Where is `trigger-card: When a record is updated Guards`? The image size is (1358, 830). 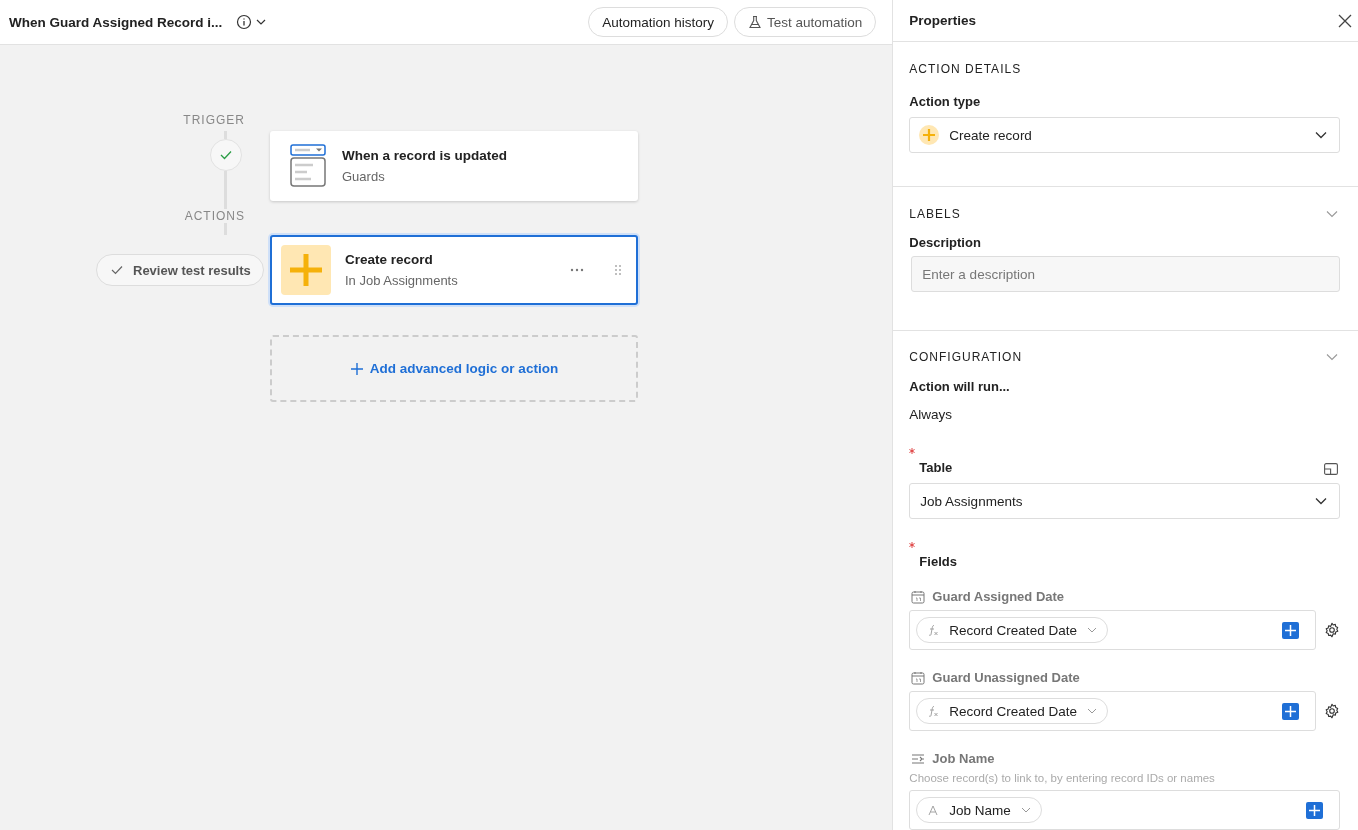
trigger-card: When a record is updated Guards is located at coordinates (454, 166).